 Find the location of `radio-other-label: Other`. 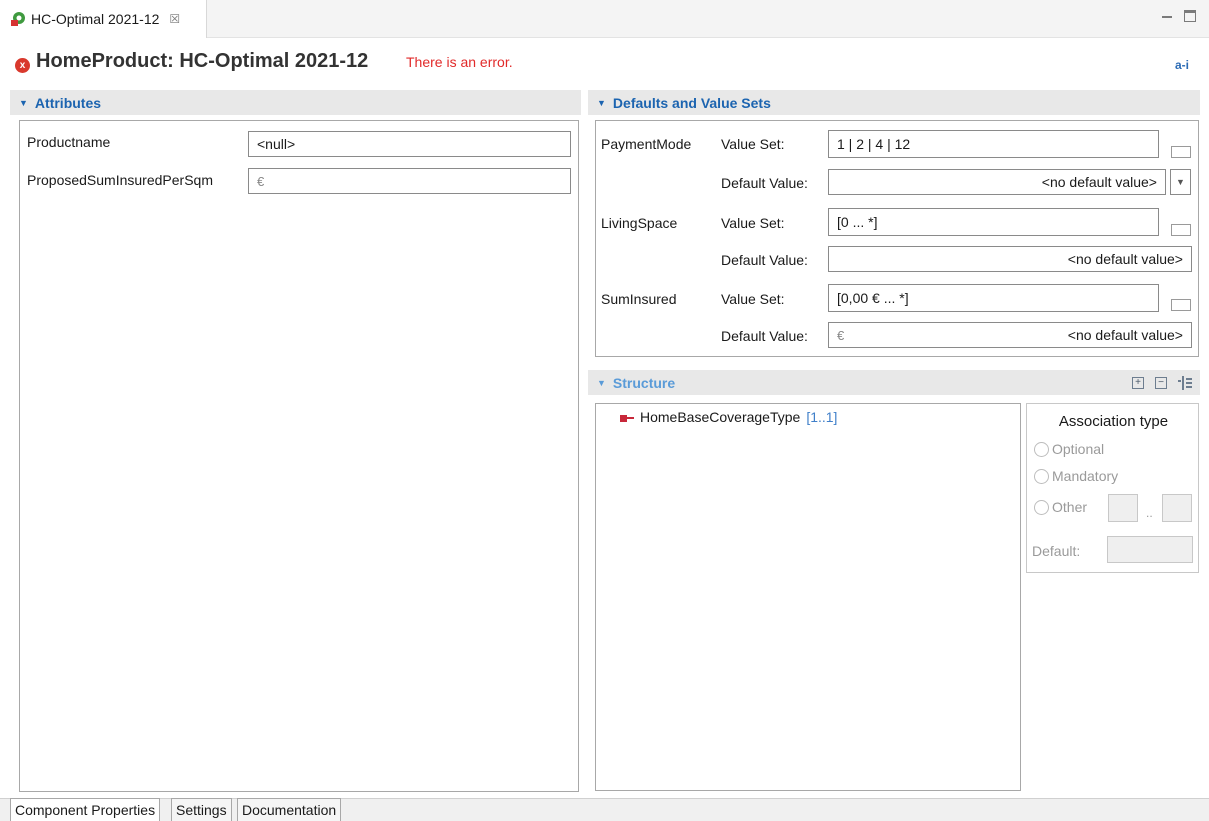

radio-other-label: Other is located at coordinates (1070, 507).